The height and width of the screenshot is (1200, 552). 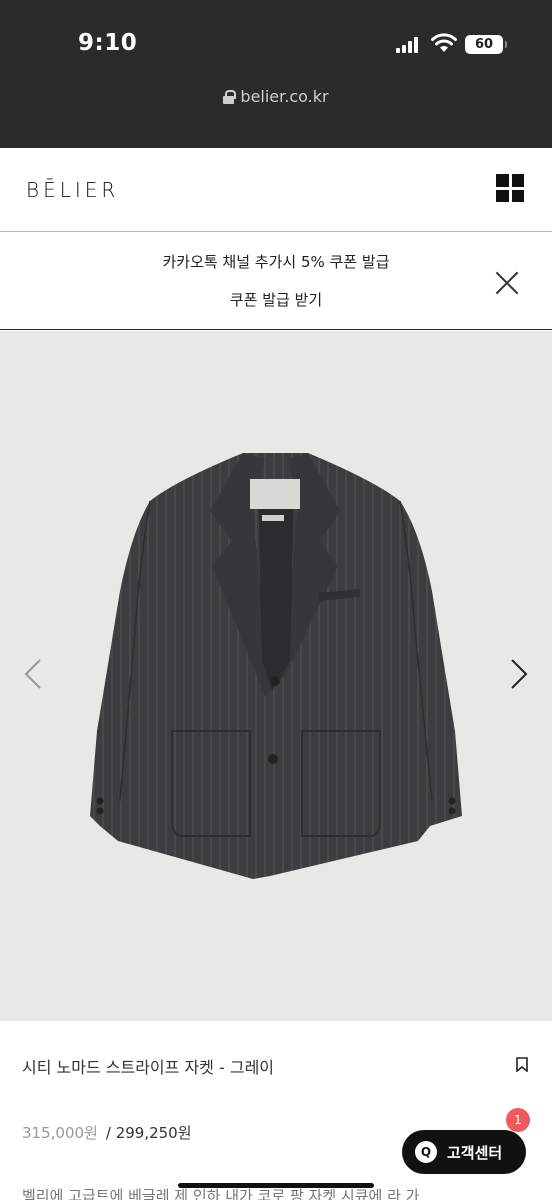 What do you see at coordinates (153, 1133) in the screenshot?
I see `sale-price: 299,250원` at bounding box center [153, 1133].